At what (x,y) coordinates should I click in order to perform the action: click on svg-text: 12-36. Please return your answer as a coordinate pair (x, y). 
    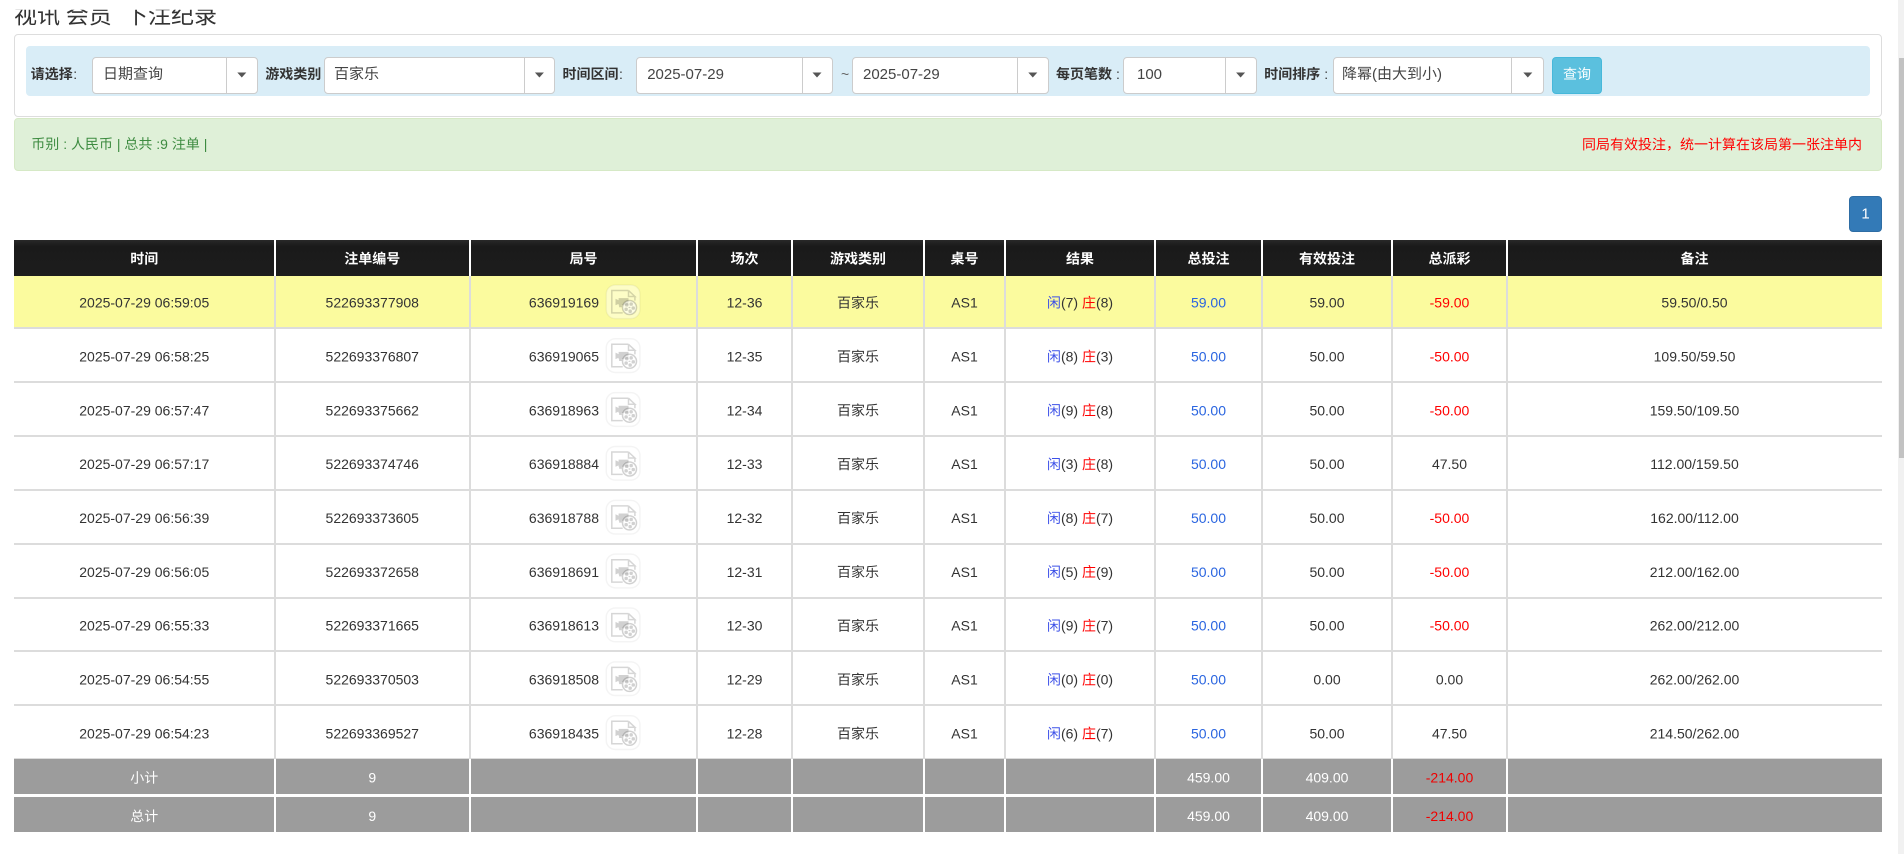
    Looking at the image, I should click on (745, 303).